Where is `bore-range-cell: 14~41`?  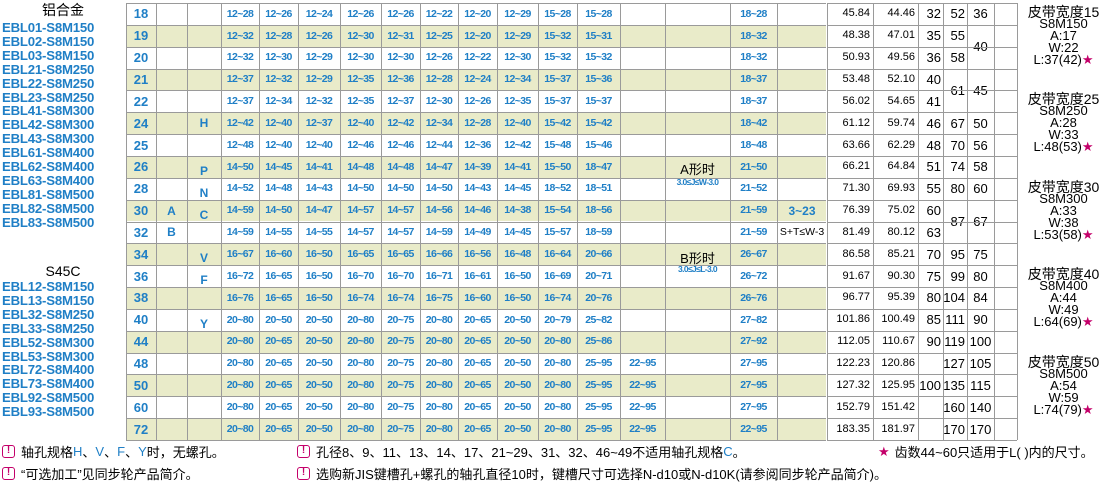 bore-range-cell: 14~41 is located at coordinates (517, 166).